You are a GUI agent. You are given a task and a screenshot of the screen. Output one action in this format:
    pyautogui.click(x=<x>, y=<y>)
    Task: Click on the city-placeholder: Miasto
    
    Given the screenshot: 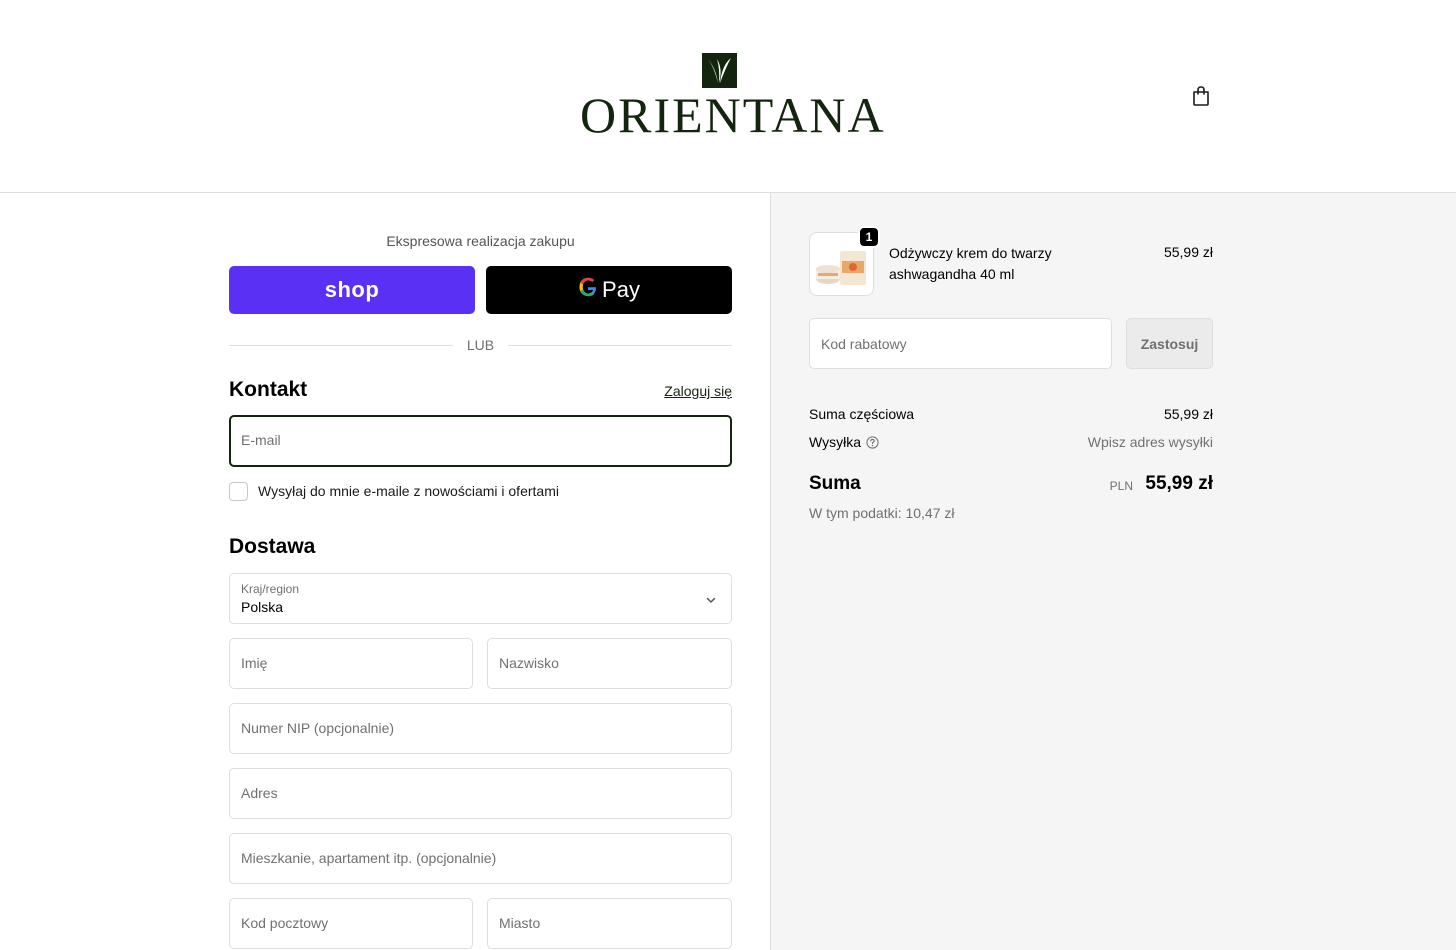 What is the action you would take?
    pyautogui.click(x=520, y=923)
    